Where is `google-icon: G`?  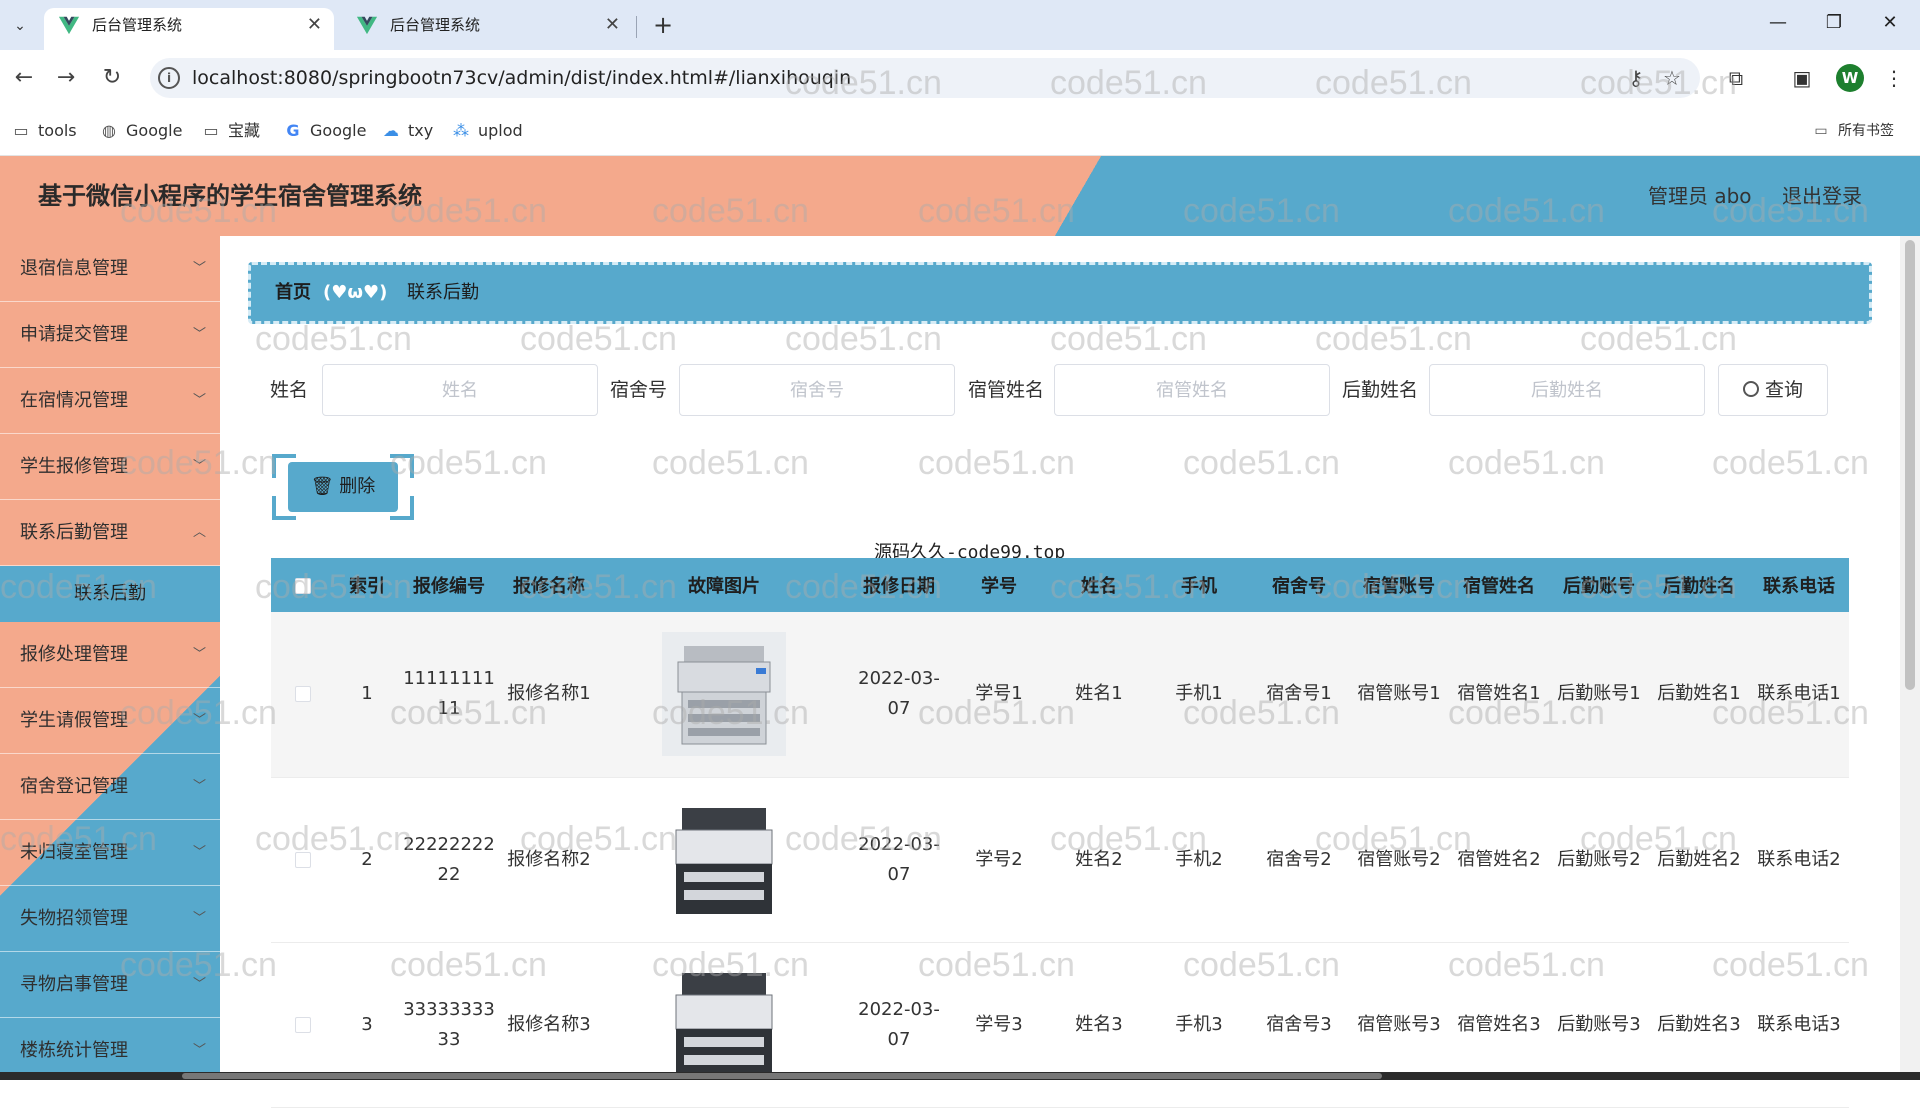
google-icon: G is located at coordinates (293, 130).